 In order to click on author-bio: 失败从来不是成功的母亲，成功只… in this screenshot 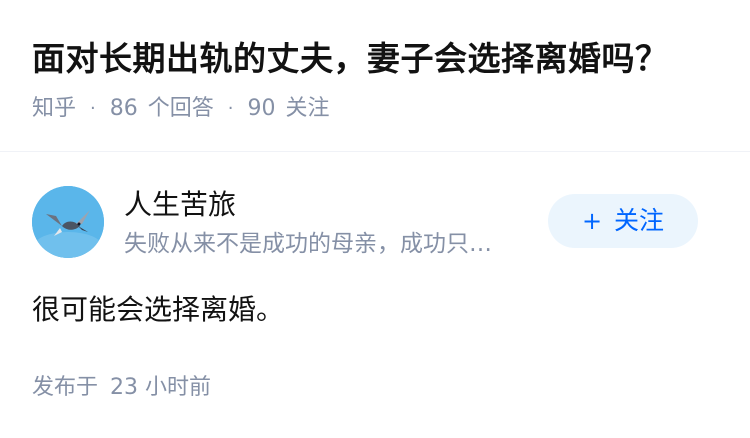, I will do `click(308, 244)`.